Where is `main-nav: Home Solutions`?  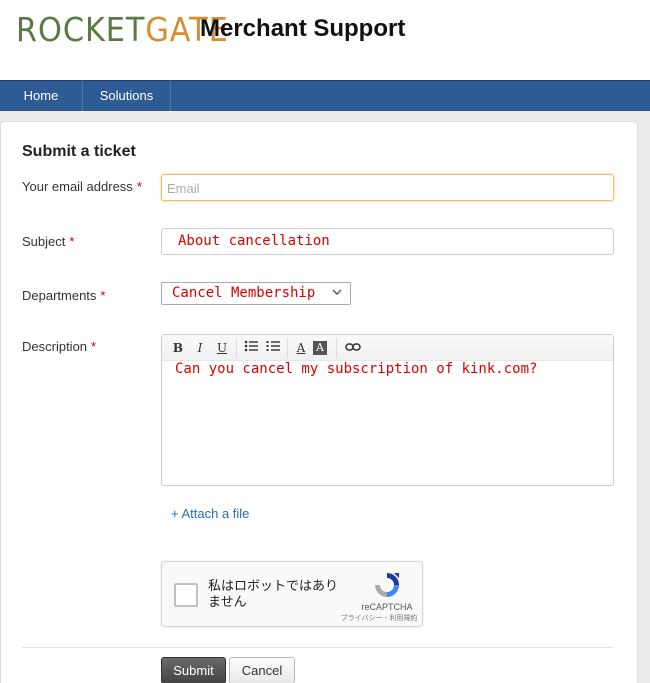
main-nav: Home Solutions is located at coordinates (325, 95).